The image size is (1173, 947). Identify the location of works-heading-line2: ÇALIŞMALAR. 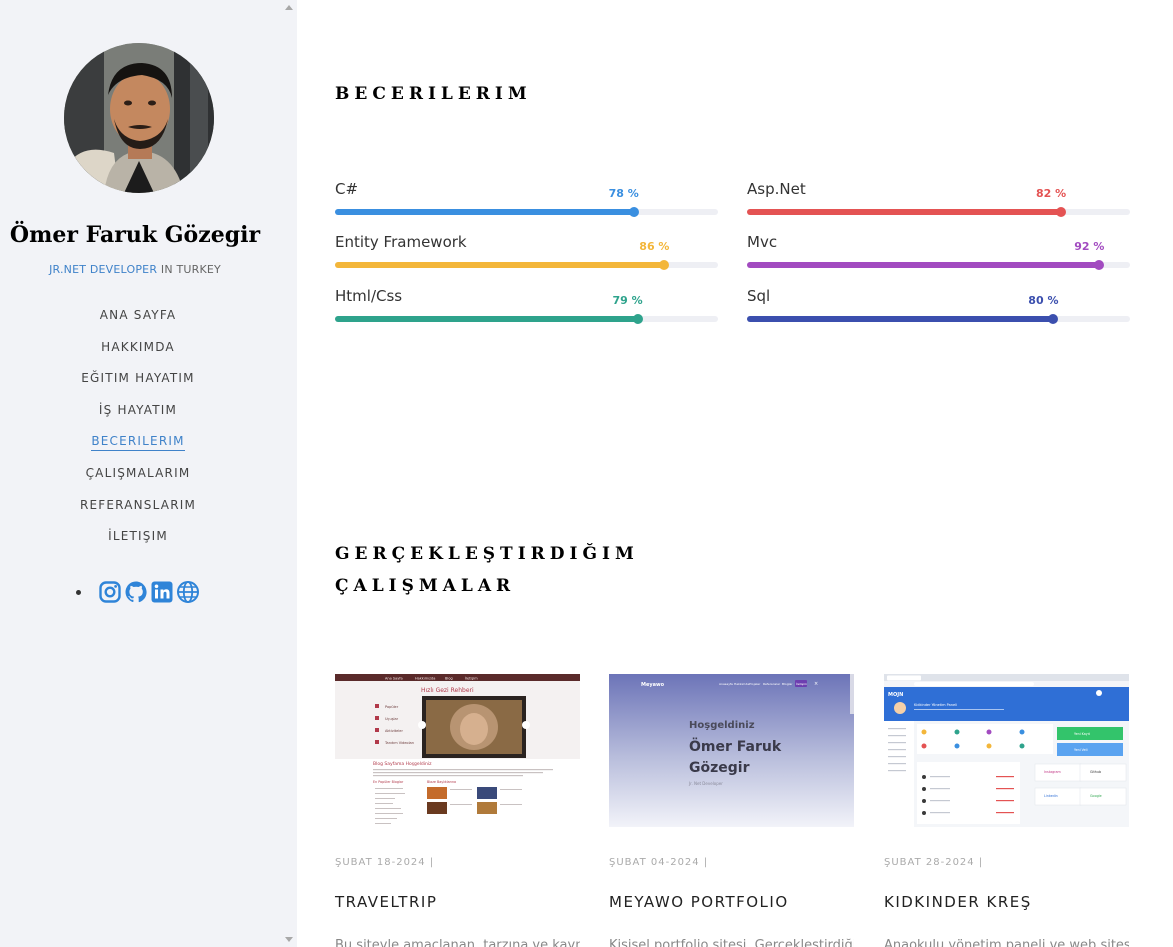
(425, 586).